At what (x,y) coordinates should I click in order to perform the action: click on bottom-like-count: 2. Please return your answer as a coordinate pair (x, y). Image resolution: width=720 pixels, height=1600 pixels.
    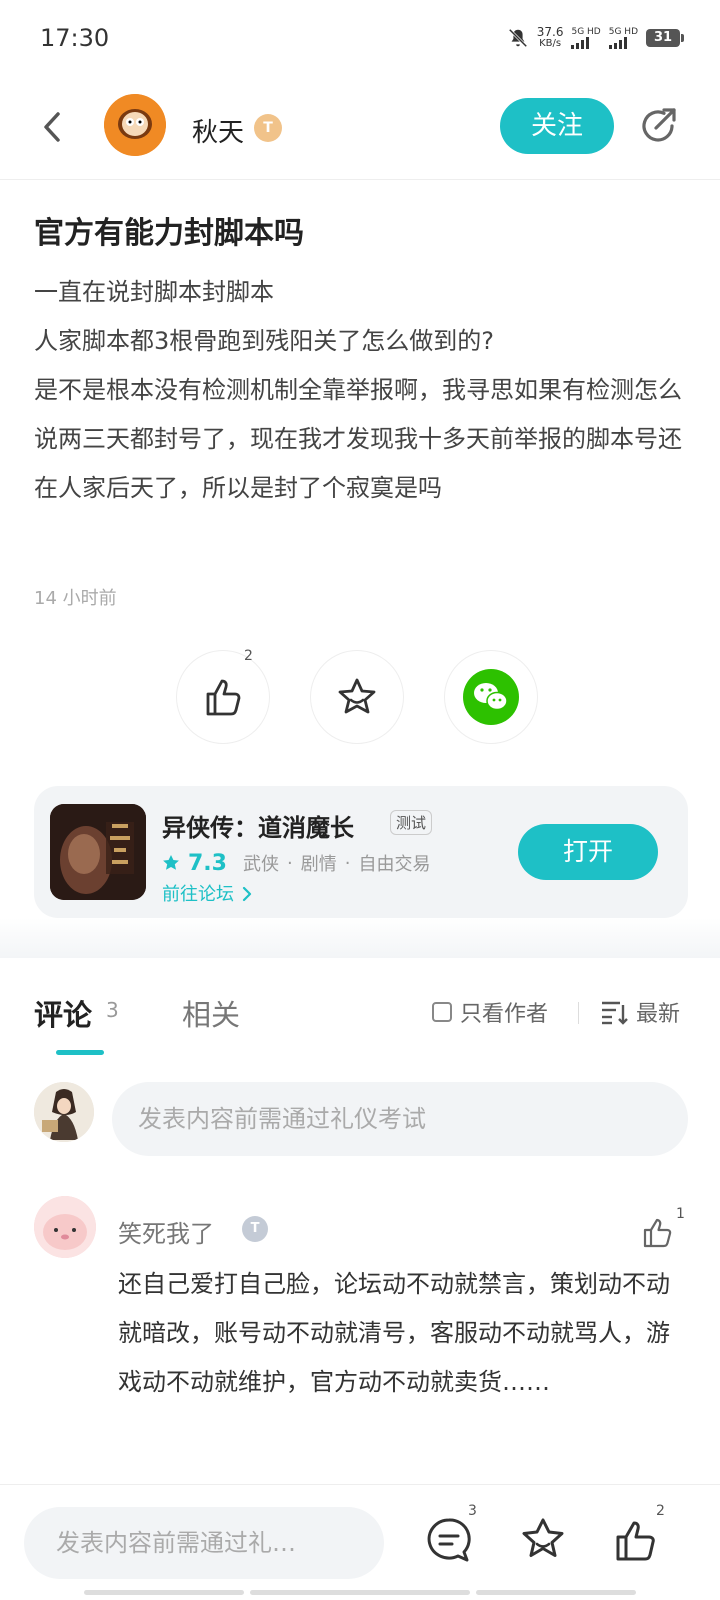
    Looking at the image, I should click on (660, 1511).